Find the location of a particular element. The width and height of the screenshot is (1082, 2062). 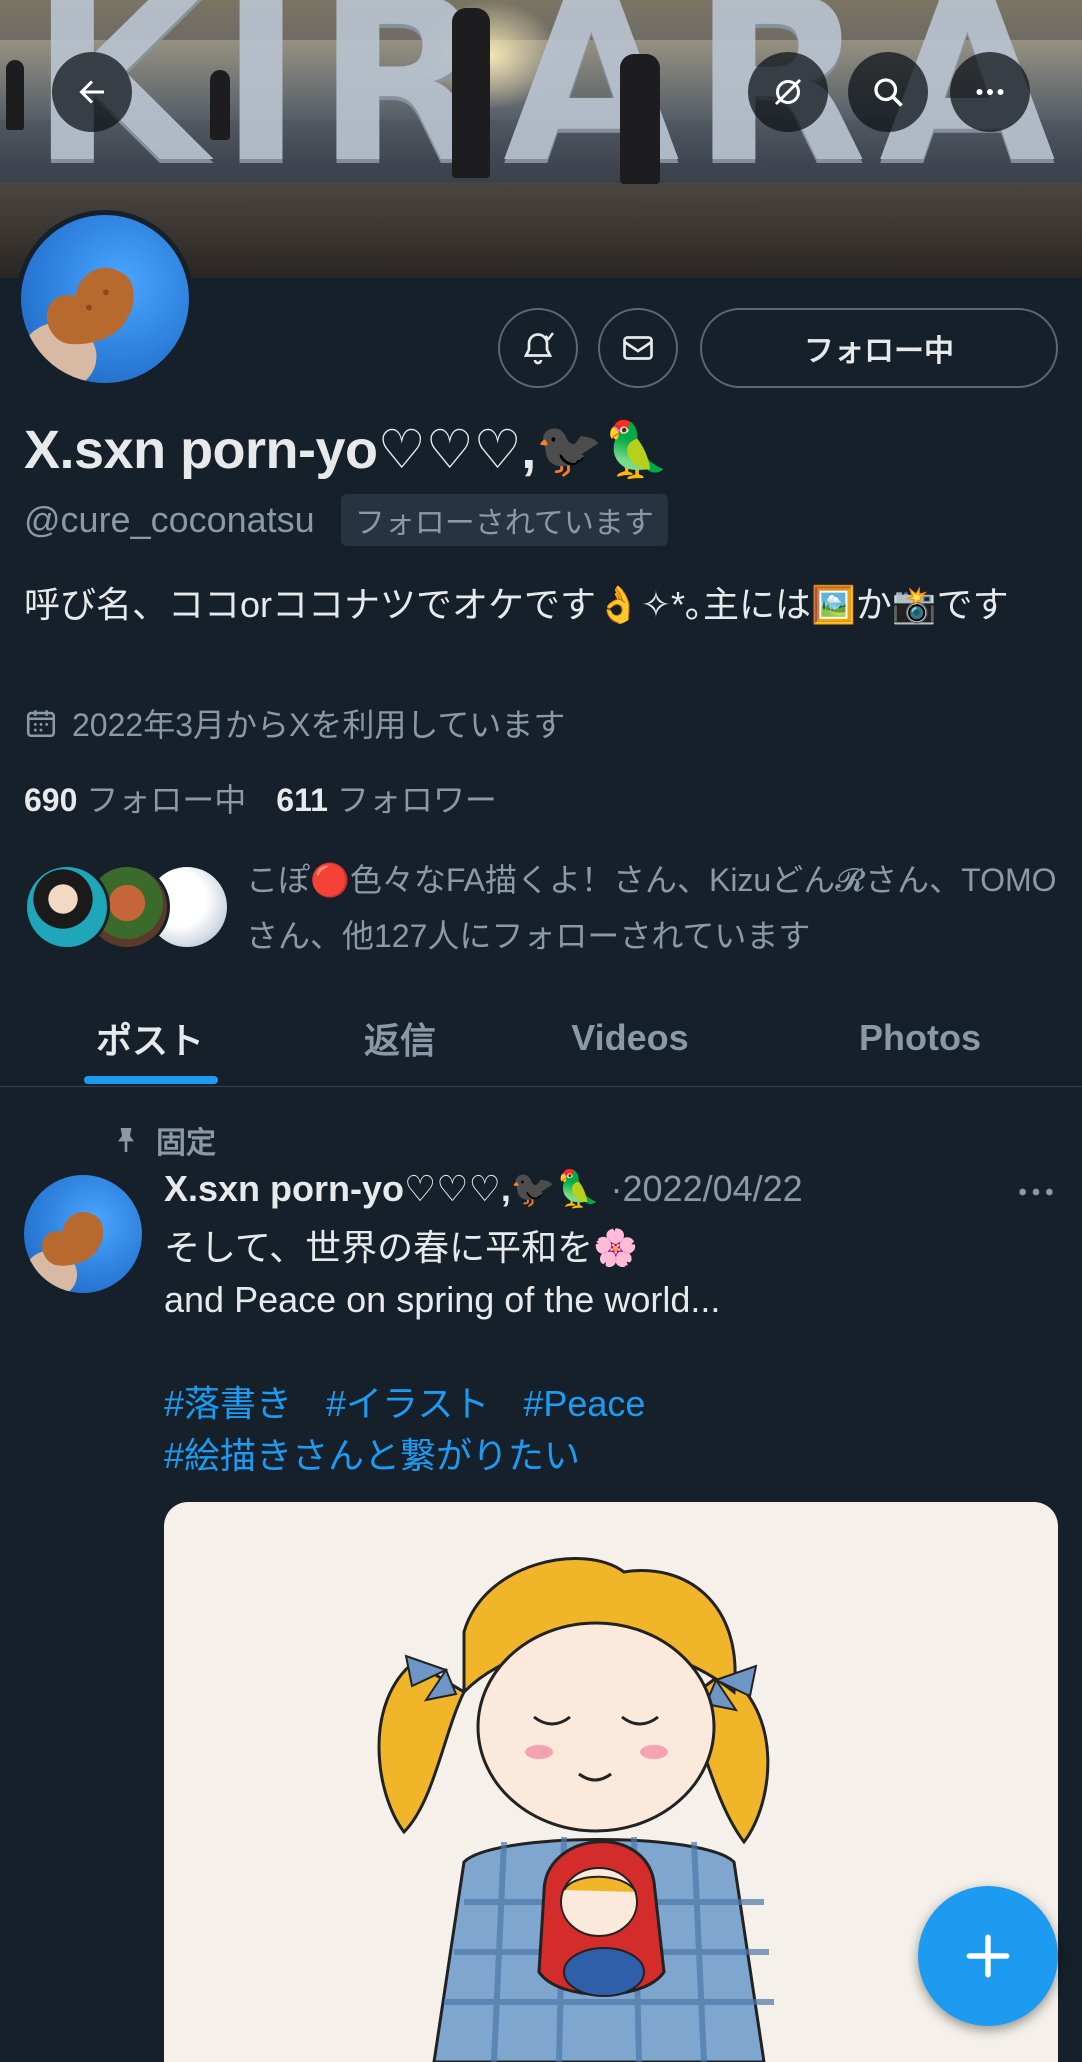

followers-label: フォロワー is located at coordinates (416, 800).